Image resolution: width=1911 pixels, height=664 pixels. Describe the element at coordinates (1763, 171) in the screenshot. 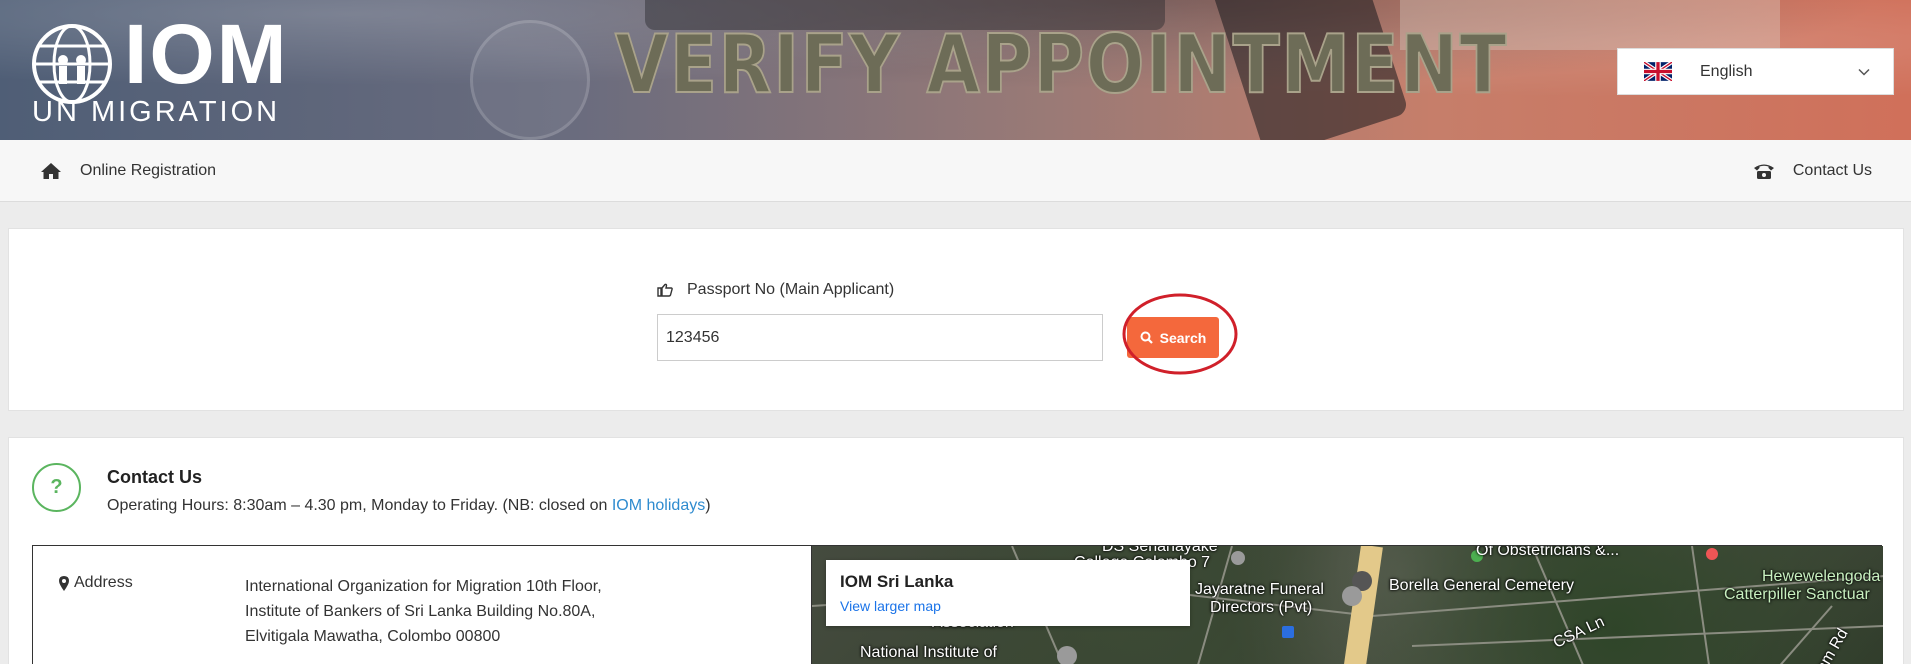

I see `phone-icon` at that location.